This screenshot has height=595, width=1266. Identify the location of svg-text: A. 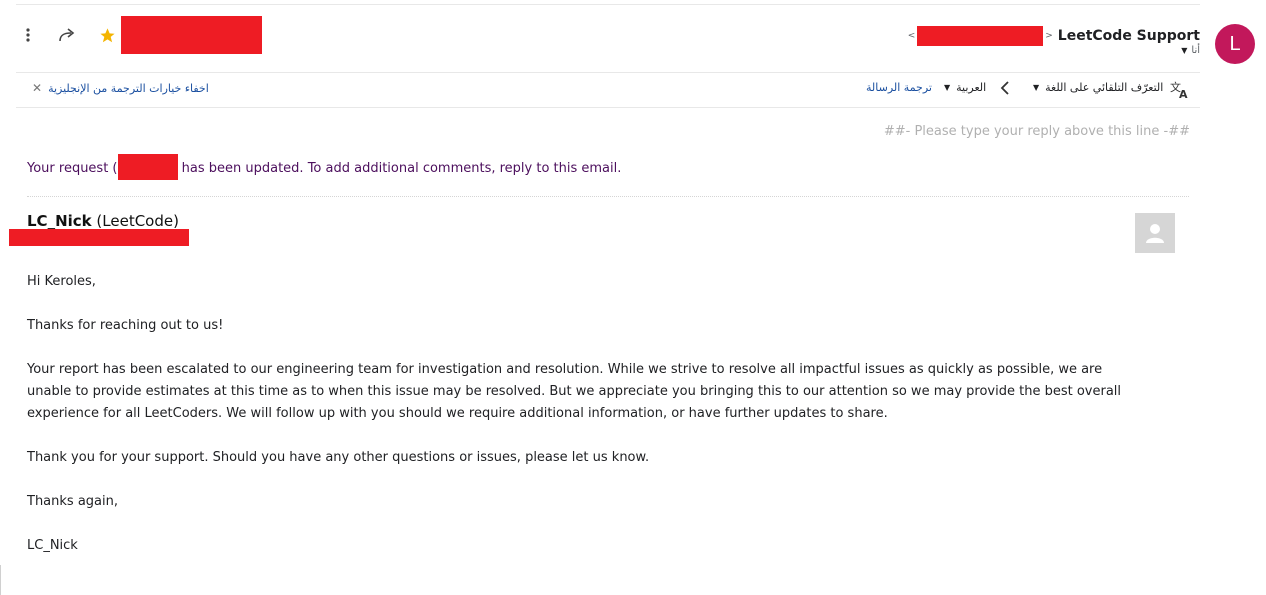
(1183, 93).